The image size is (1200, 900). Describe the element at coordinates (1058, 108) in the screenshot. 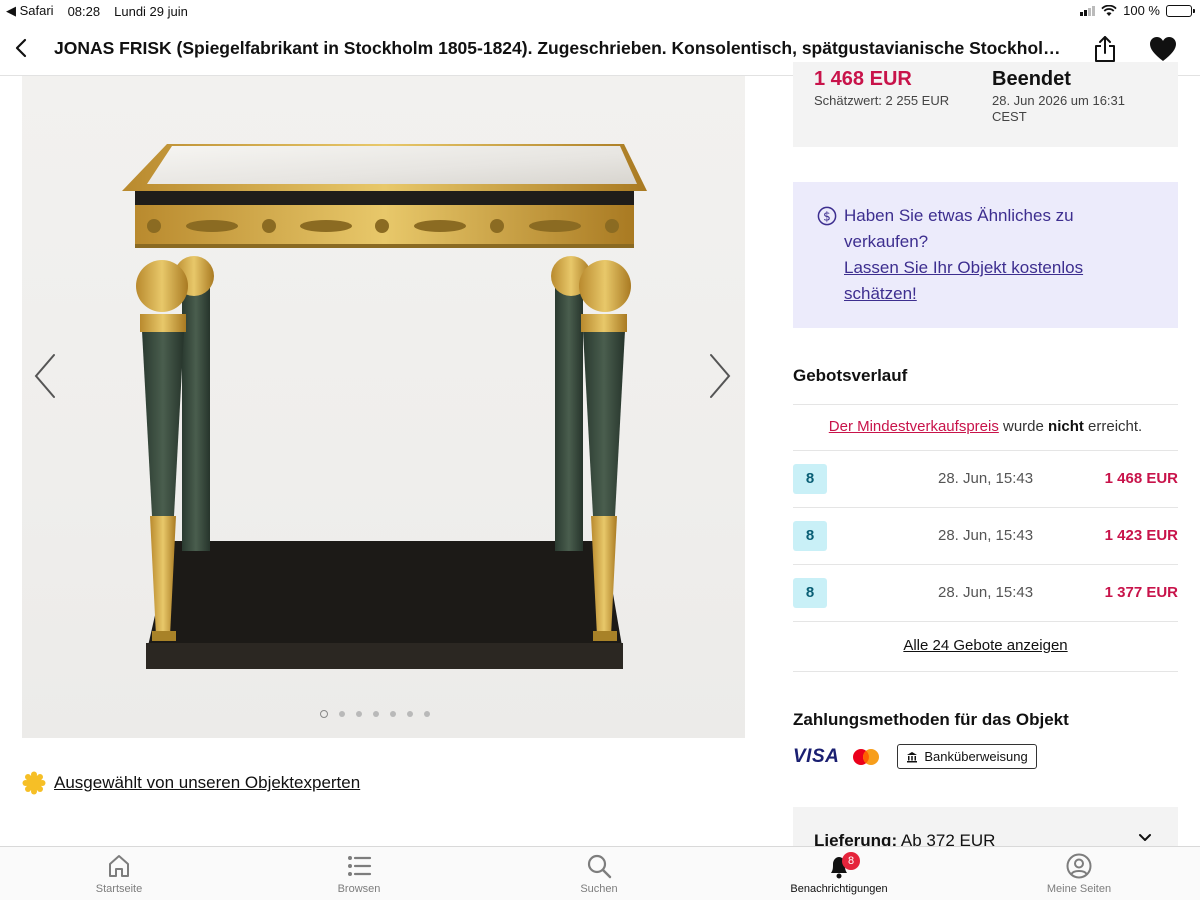

I see `auction-end-date: 28. Jun 2026 um 16:31 CEST` at that location.